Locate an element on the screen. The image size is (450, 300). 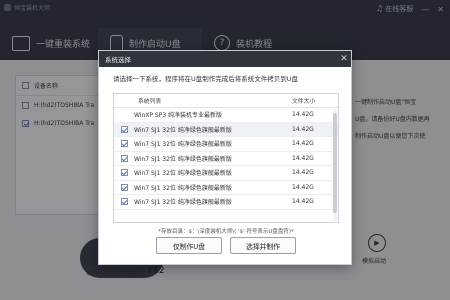
list-header: 系统列表 文件大小 is located at coordinates (226, 101).